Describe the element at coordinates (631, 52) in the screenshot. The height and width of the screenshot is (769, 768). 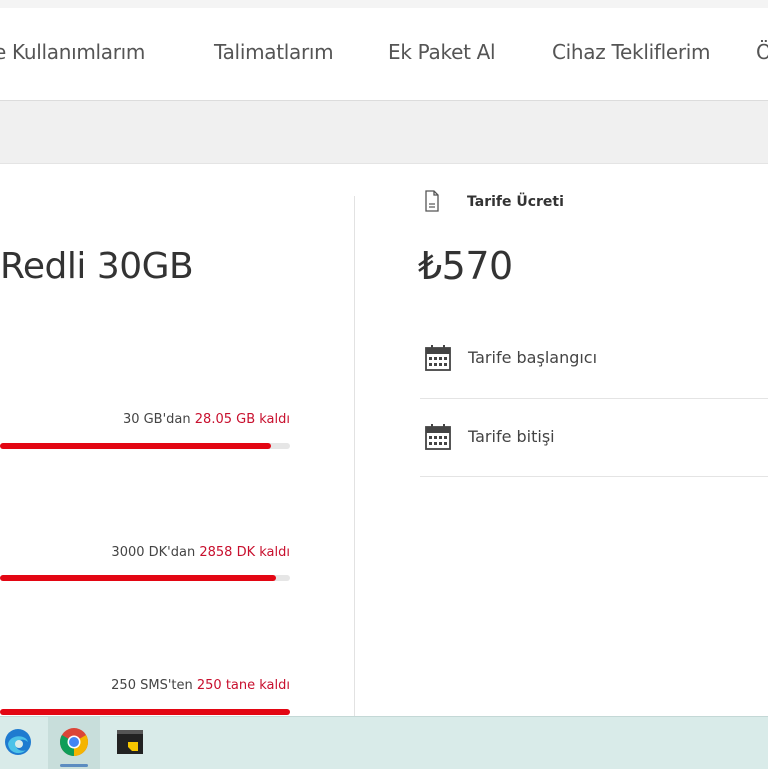
I see `nav-item-cihaz-tekliflerim: Cihaz Tekliflerim` at that location.